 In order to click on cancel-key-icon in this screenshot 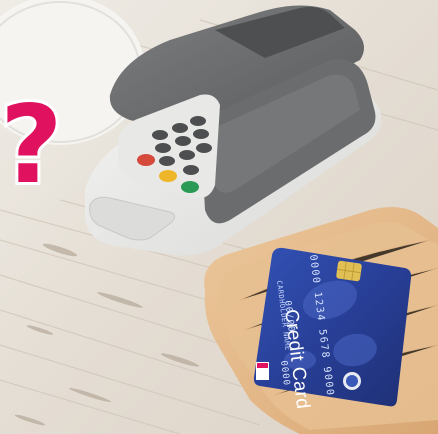, I will do `click(146, 160)`.